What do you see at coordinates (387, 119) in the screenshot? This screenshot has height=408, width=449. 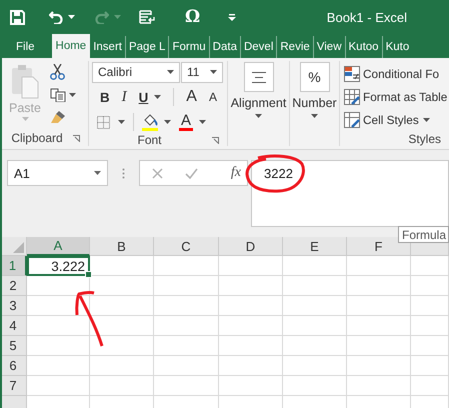 I see `styles-menu-button: Cell Styles` at bounding box center [387, 119].